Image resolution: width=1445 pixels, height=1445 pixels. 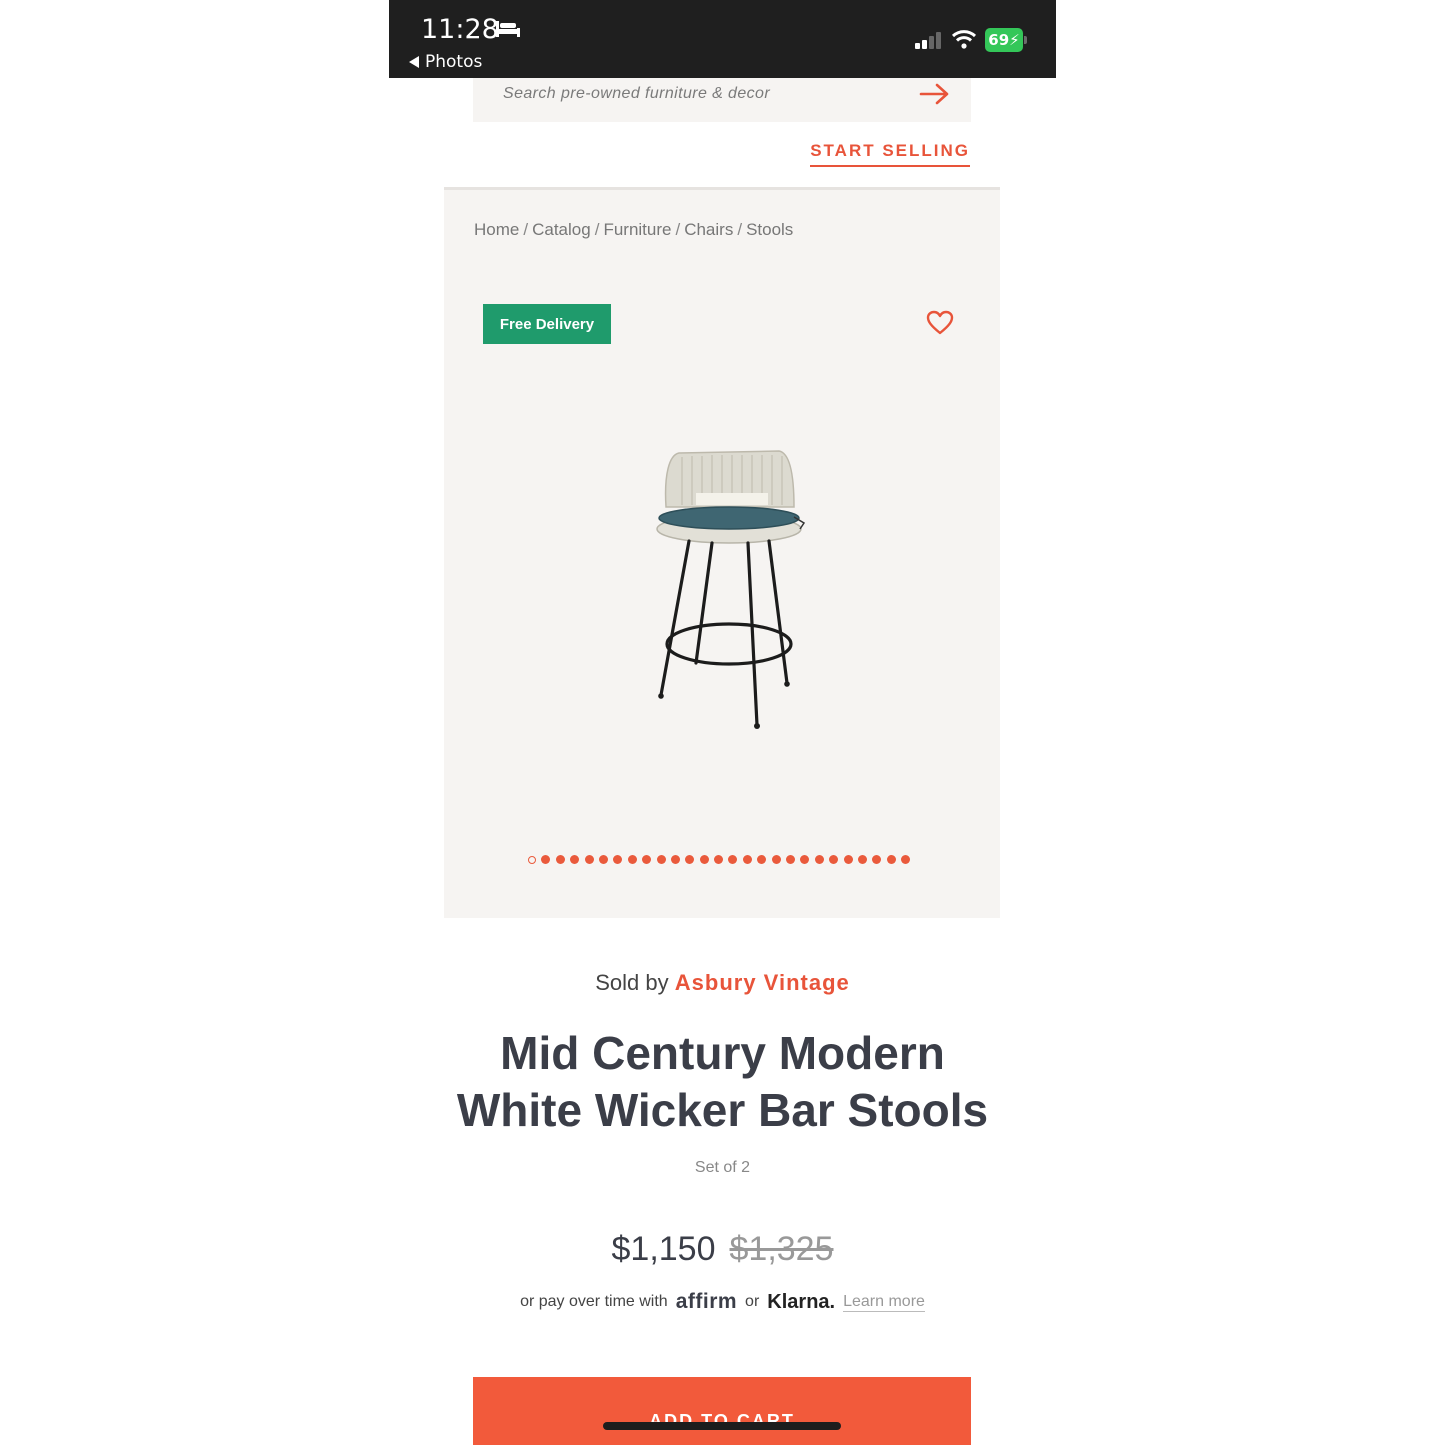 What do you see at coordinates (547, 324) in the screenshot?
I see `free-delivery-badge: Free Delivery` at bounding box center [547, 324].